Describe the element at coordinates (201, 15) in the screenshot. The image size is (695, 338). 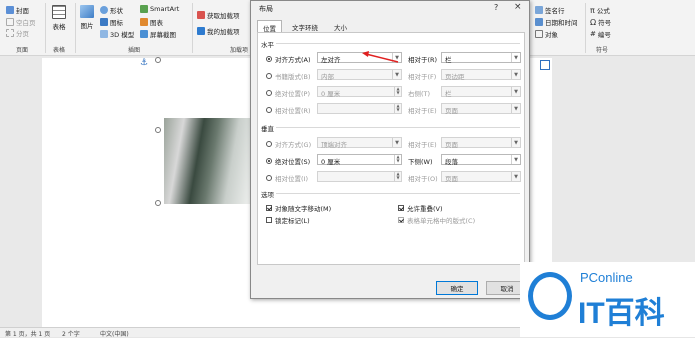
I see `store-icon` at that location.